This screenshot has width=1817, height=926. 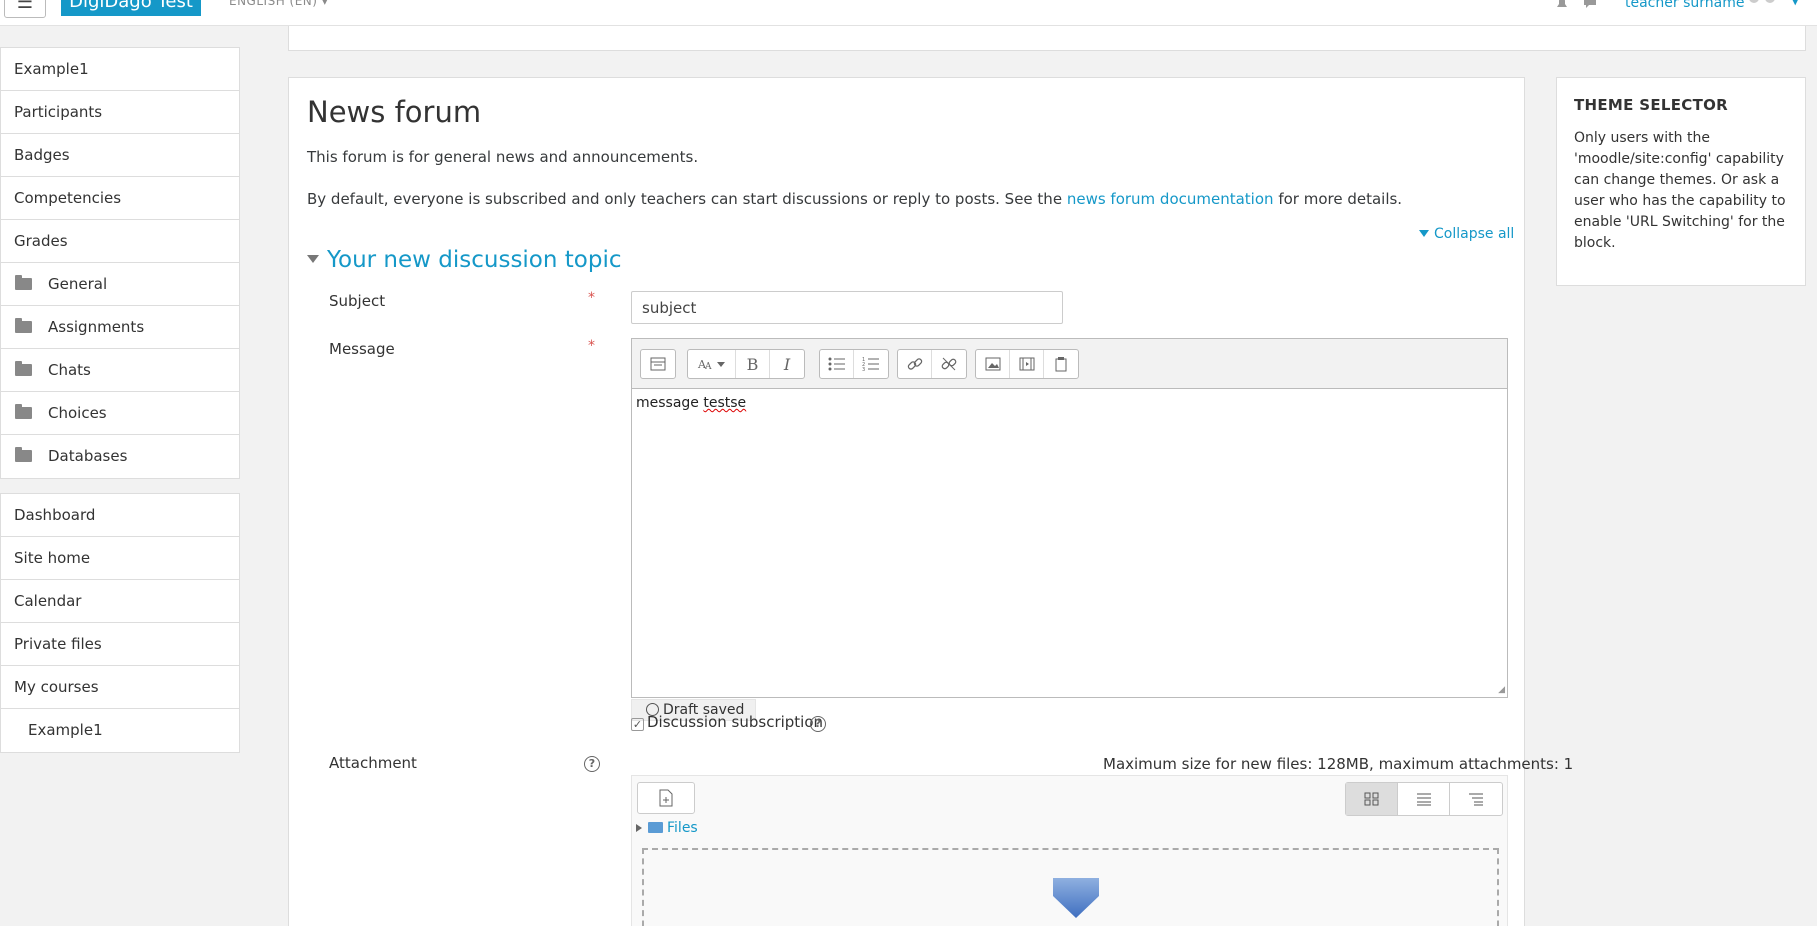 I want to click on toolbar-group-media, so click(x=1027, y=364).